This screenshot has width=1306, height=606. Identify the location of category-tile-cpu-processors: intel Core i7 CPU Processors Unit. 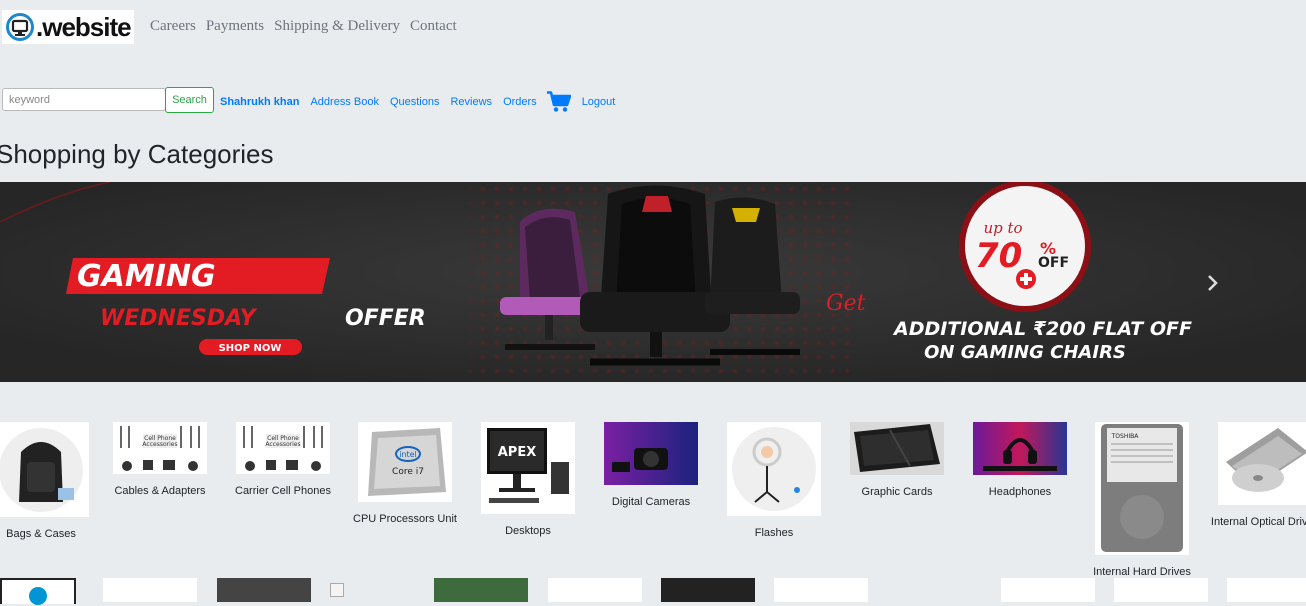
(405, 474).